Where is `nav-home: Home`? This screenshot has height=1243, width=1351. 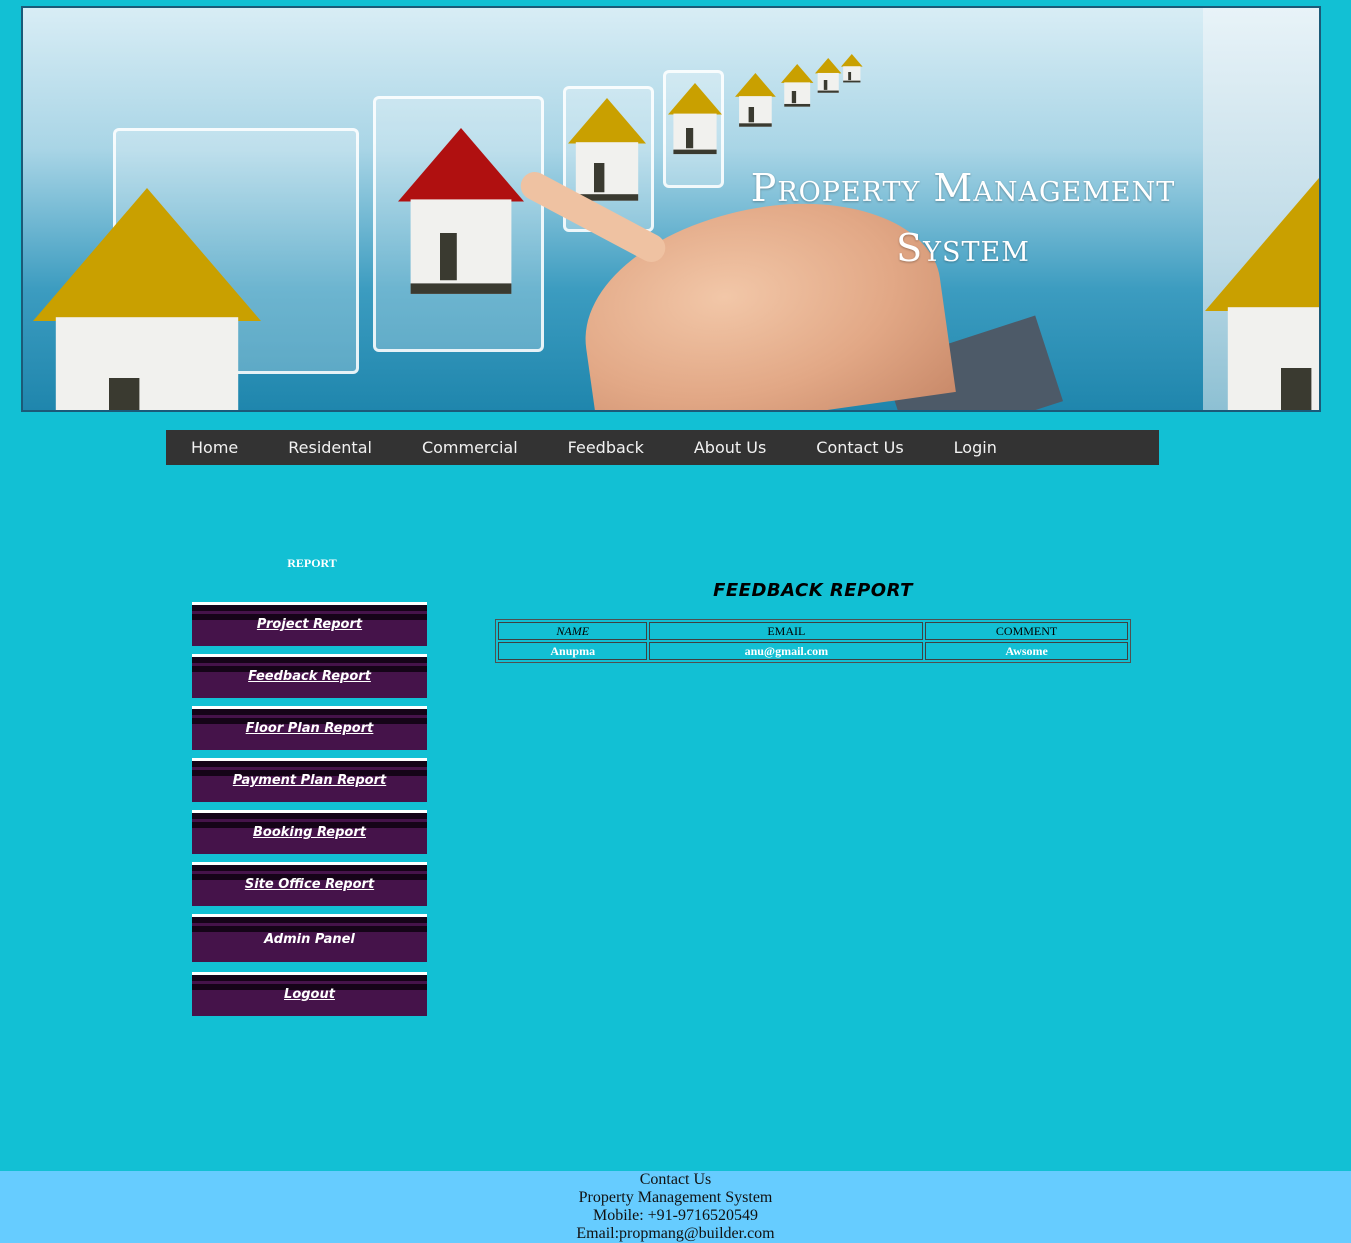
nav-home: Home is located at coordinates (214, 447).